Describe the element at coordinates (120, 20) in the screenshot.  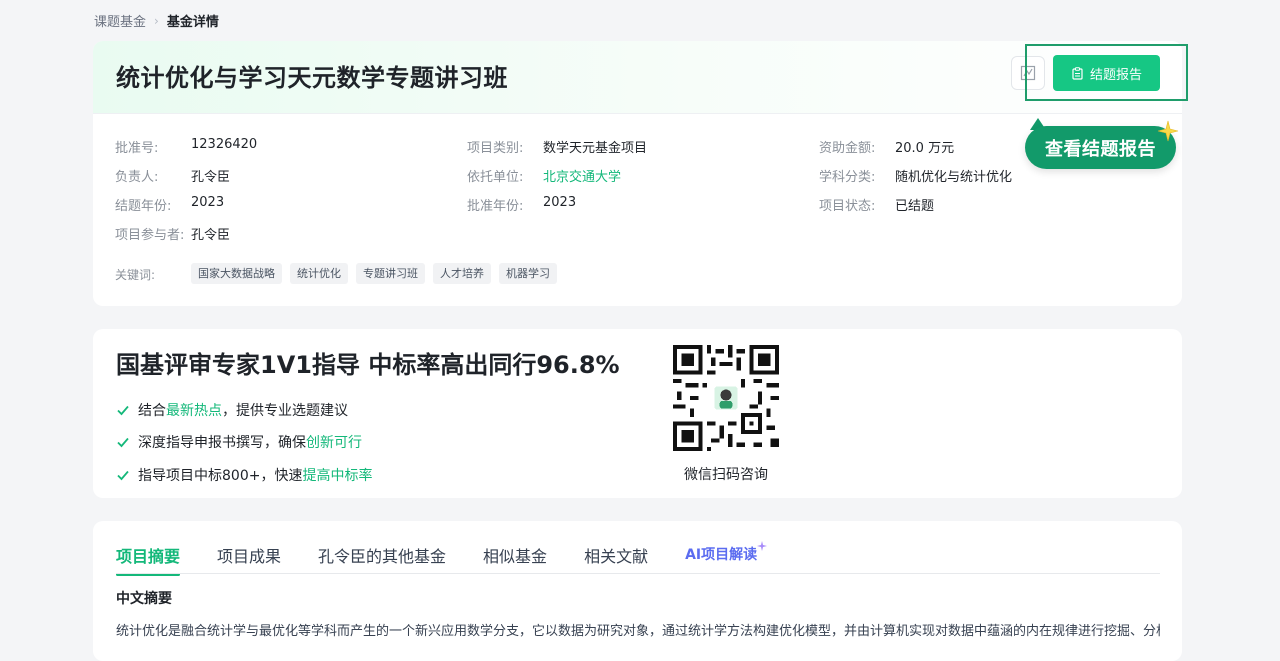
I see `breadcrumb-link-fund: 课题基金` at that location.